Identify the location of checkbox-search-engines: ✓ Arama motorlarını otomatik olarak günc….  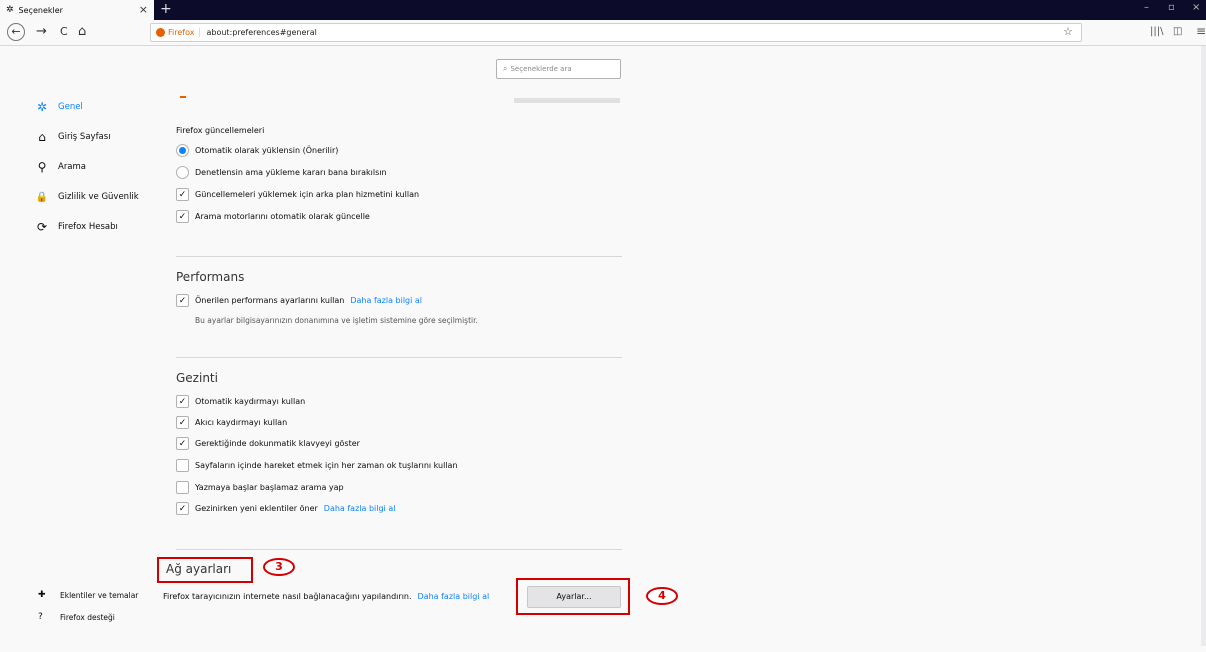
(273, 216).